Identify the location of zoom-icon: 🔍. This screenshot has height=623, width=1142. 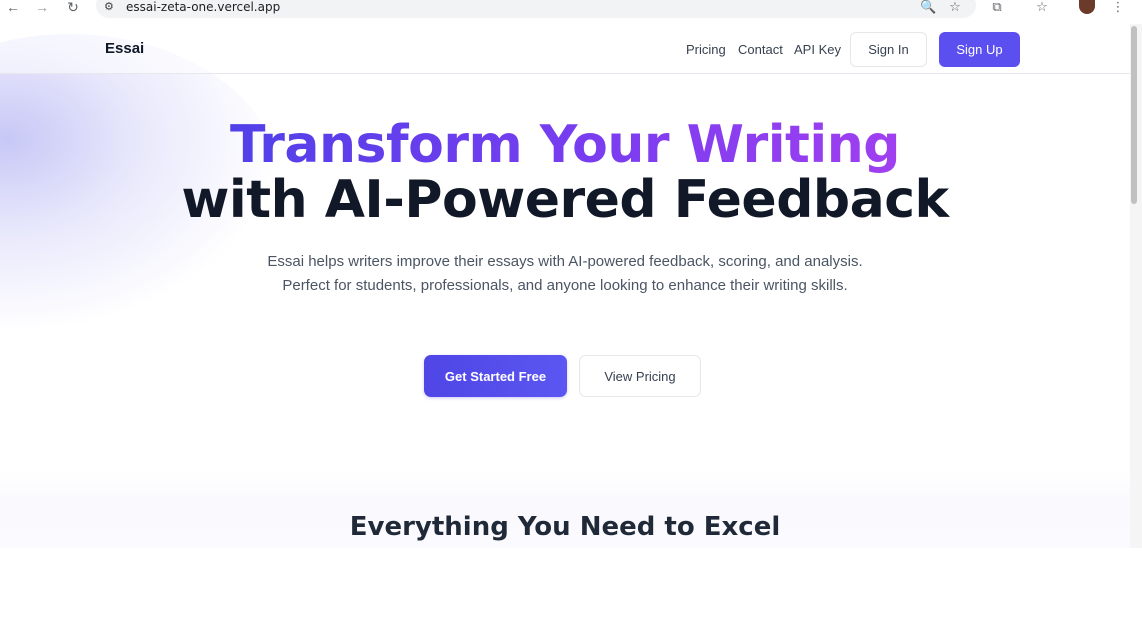
(928, 7).